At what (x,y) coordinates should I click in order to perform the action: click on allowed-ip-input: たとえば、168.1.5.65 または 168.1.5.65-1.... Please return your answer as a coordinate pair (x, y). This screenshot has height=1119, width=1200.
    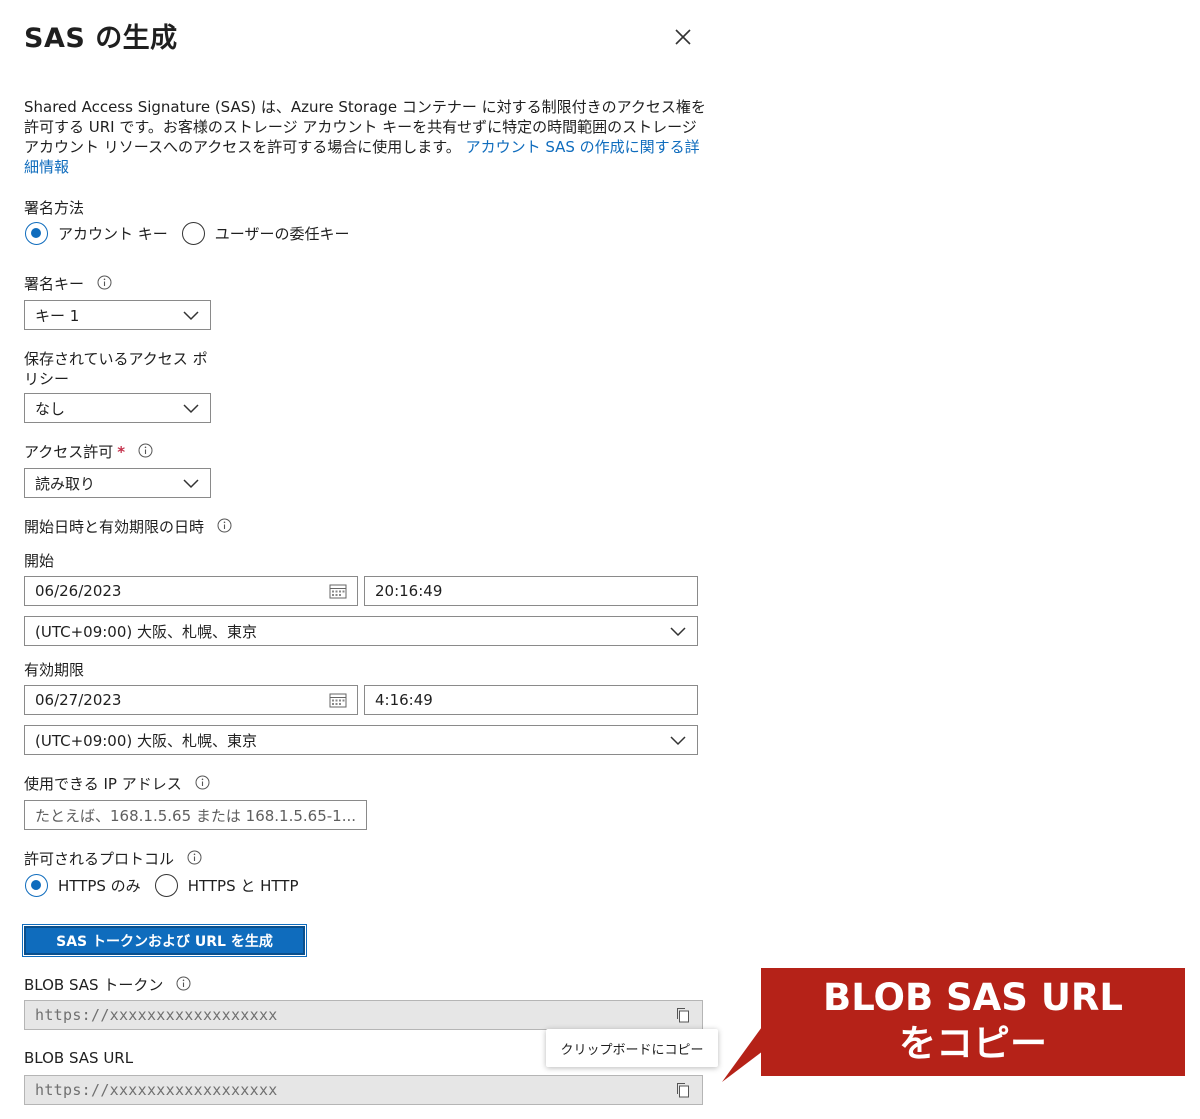
    Looking at the image, I should click on (195, 815).